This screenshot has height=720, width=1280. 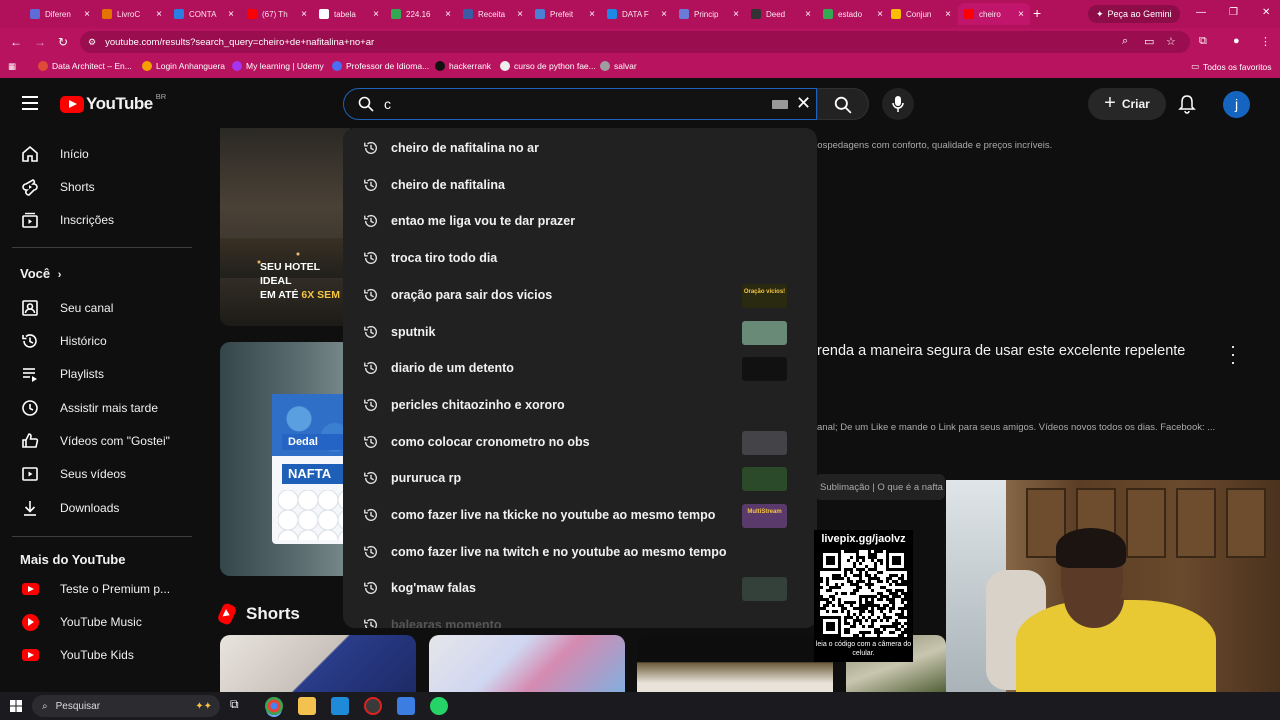 I want to click on browser-tab: Conjun ×, so click(x=921, y=14).